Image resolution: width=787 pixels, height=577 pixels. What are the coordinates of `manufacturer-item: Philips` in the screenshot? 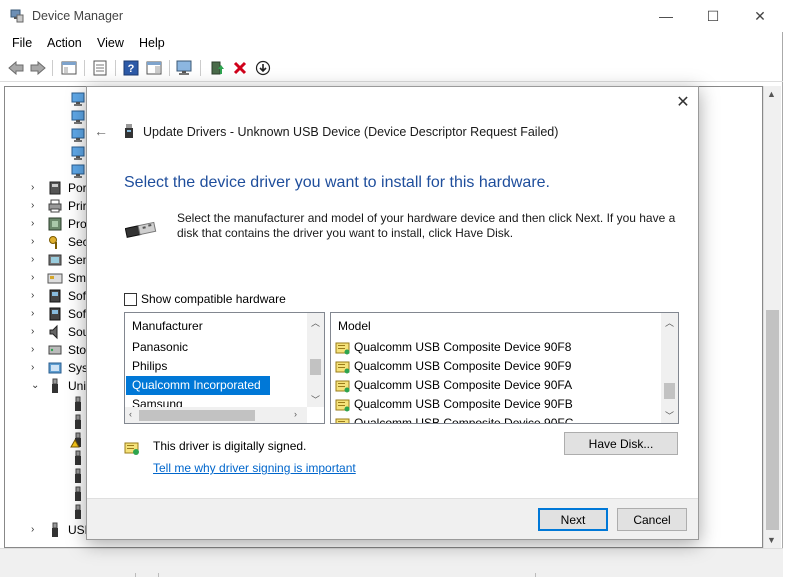 It's located at (213, 366).